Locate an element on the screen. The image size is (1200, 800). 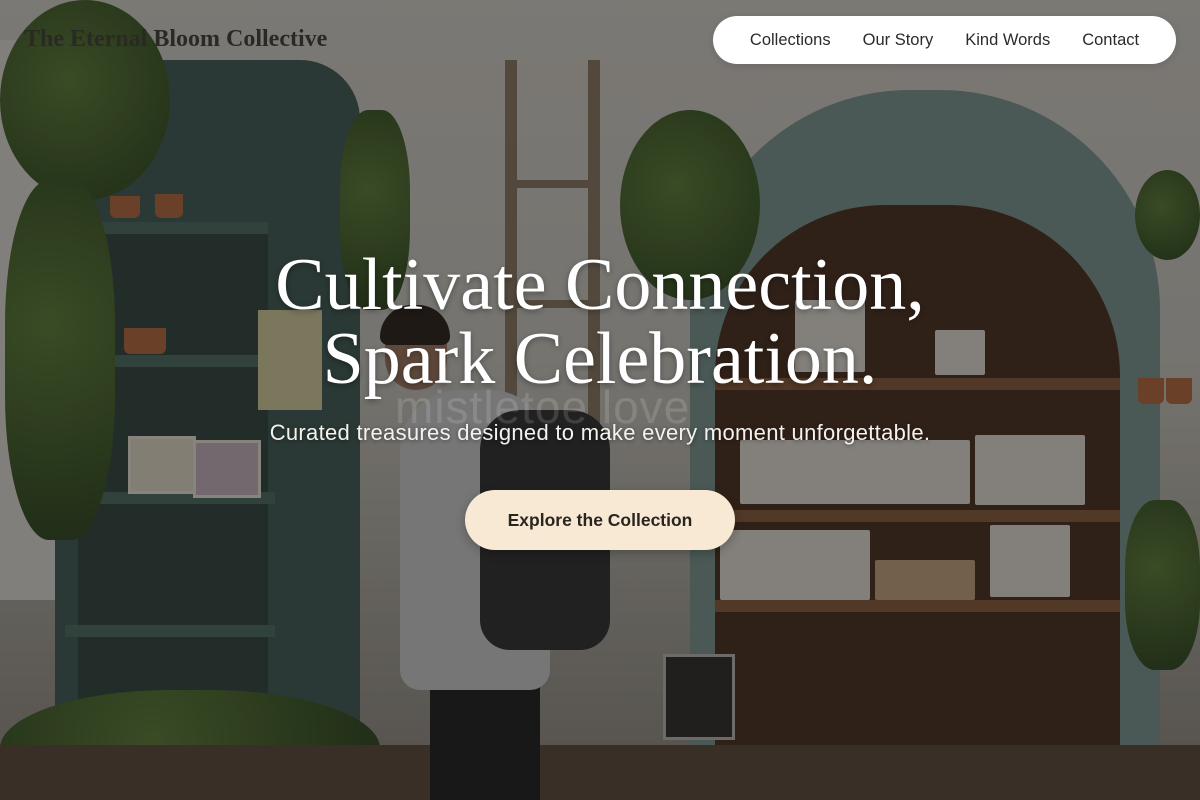
hero-headline-line-1: Cultivate Connection, is located at coordinates (600, 285).